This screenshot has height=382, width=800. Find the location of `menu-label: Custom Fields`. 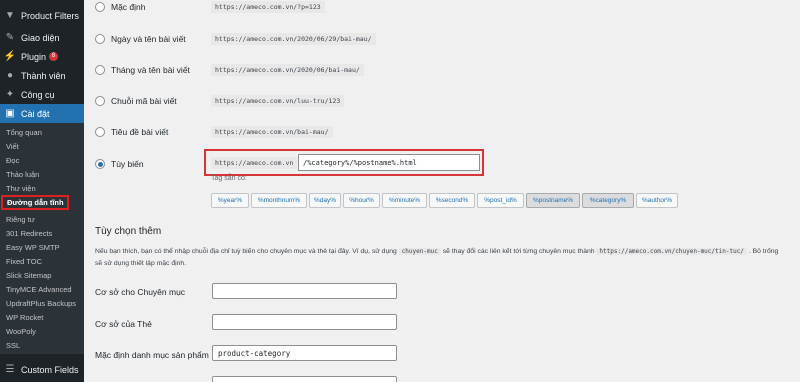

menu-label: Custom Fields is located at coordinates (50, 369).